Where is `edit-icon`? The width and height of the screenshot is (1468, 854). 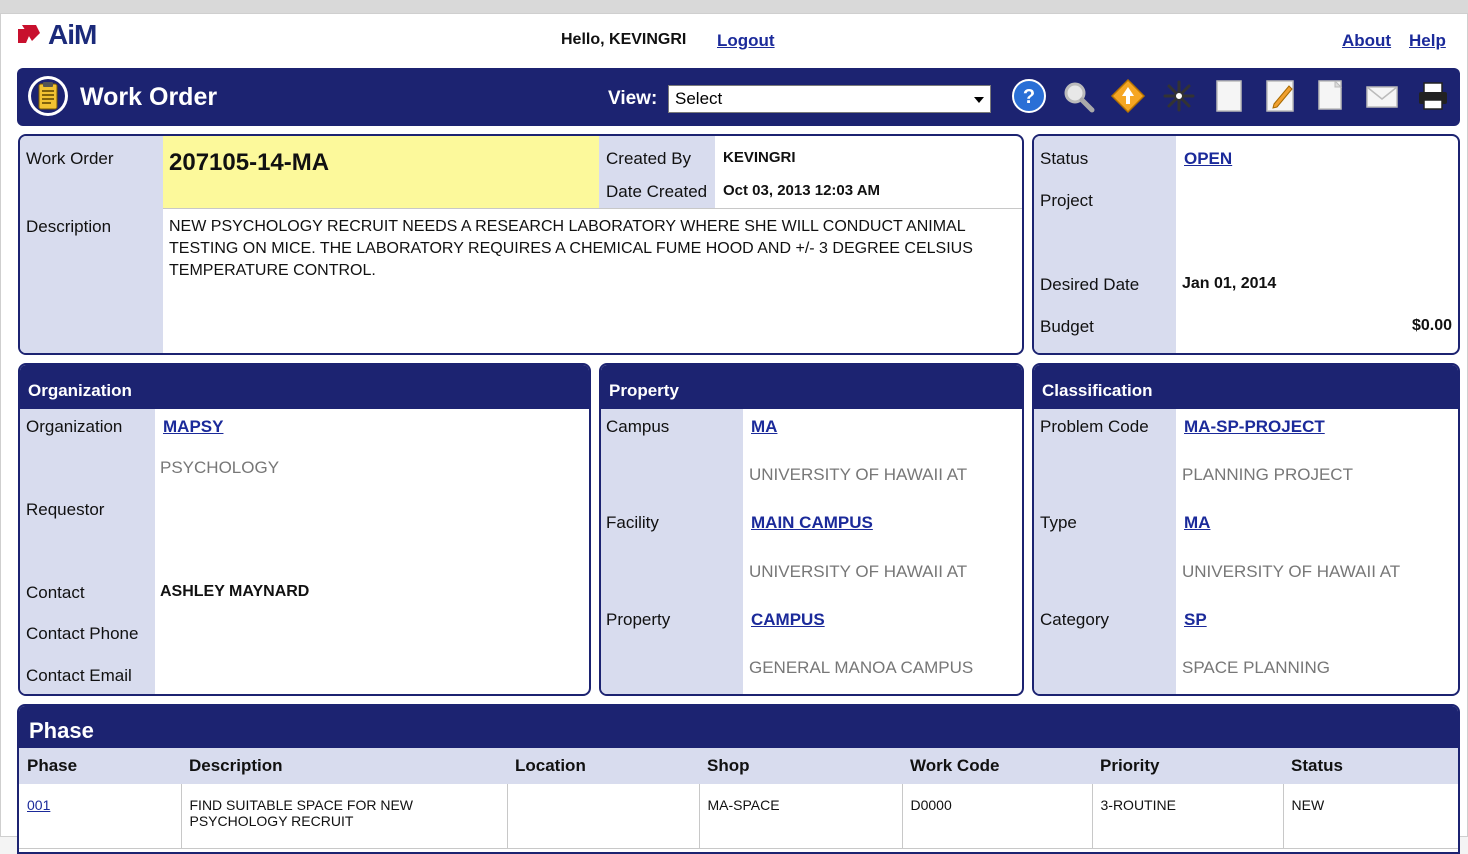 edit-icon is located at coordinates (1280, 96).